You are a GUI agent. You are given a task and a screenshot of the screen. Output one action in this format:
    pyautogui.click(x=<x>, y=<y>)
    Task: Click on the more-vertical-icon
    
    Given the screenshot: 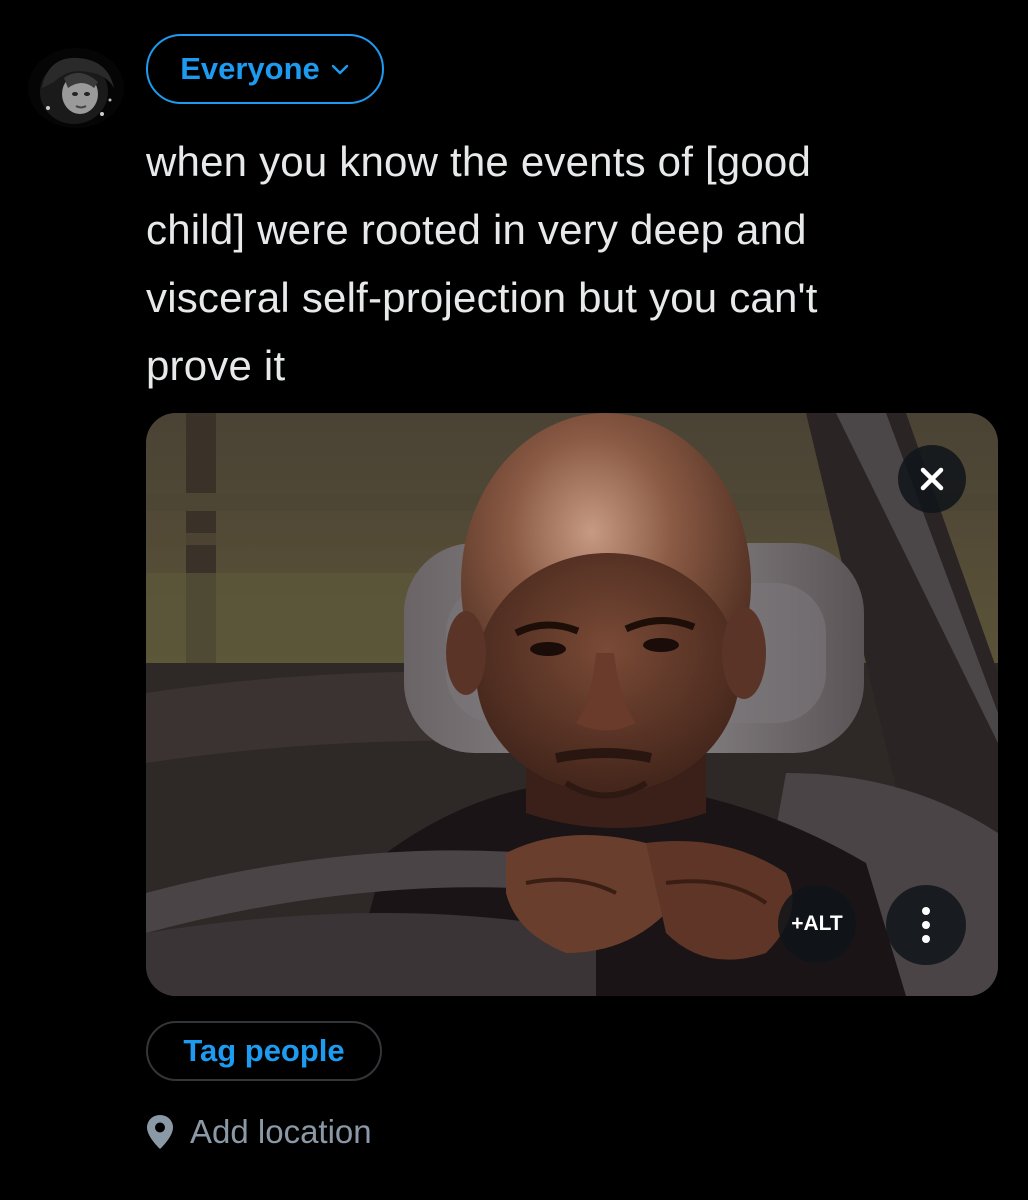 What is the action you would take?
    pyautogui.click(x=926, y=925)
    